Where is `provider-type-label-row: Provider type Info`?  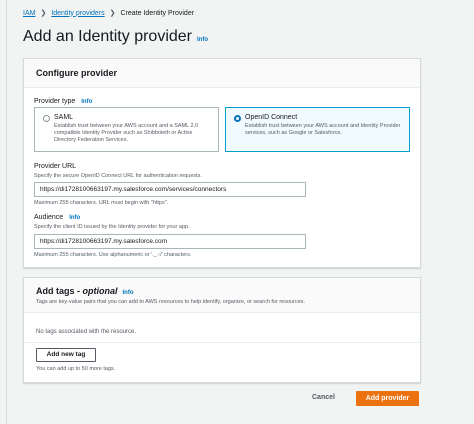
provider-type-label-row: Provider type Info is located at coordinates (63, 101).